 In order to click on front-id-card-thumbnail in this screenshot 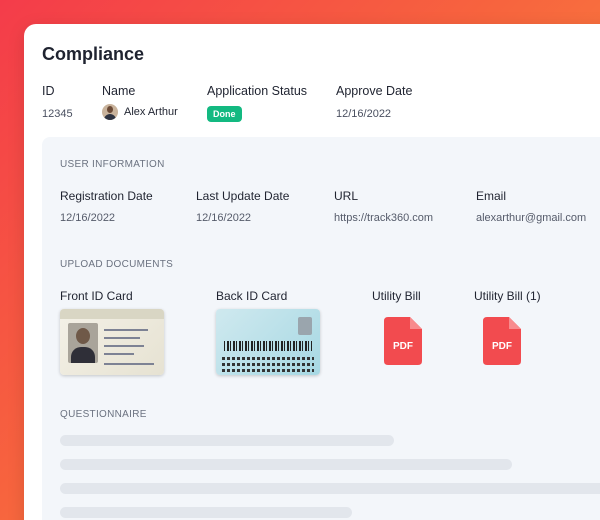, I will do `click(112, 342)`.